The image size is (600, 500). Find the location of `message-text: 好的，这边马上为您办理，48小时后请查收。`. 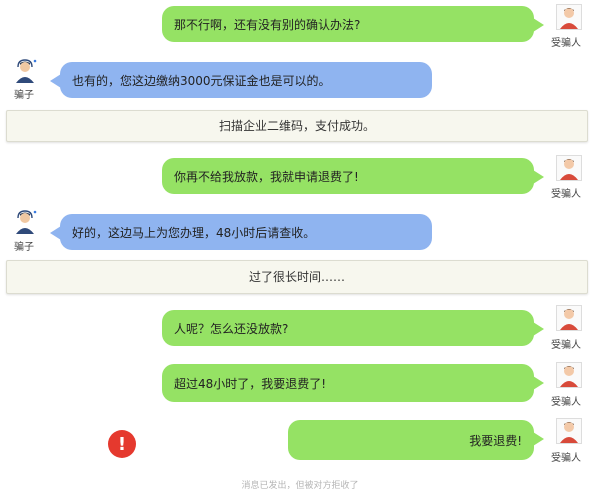

message-text: 好的，这边马上为您办理，48小时后请查收。 is located at coordinates (194, 232).